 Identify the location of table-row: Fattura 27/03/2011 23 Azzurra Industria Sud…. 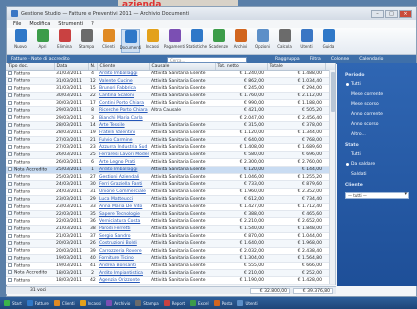
(170, 147).